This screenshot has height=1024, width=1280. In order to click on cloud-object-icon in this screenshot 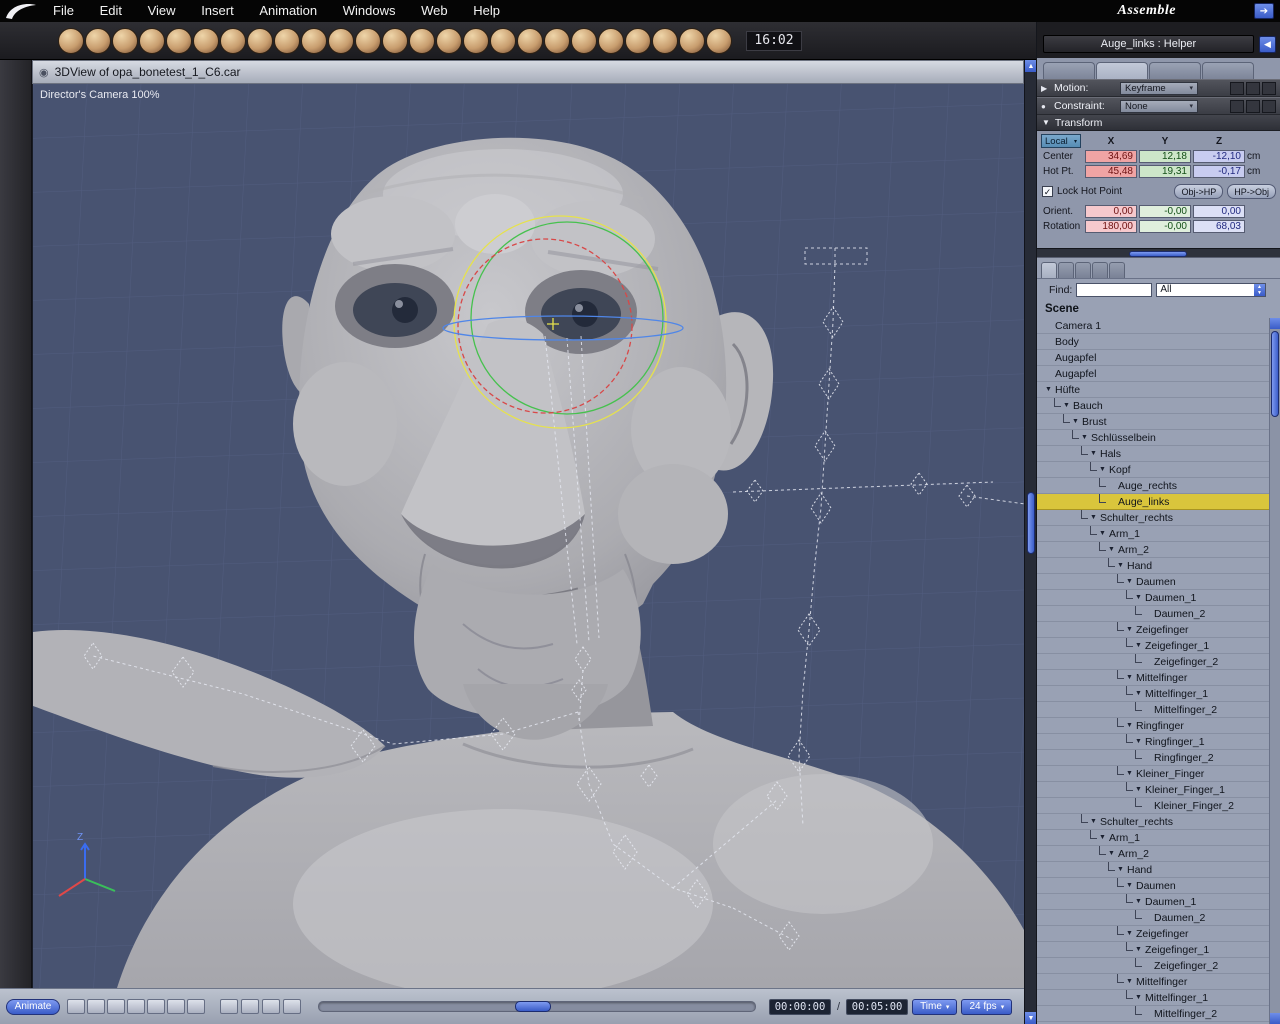, I will do `click(368, 40)`.